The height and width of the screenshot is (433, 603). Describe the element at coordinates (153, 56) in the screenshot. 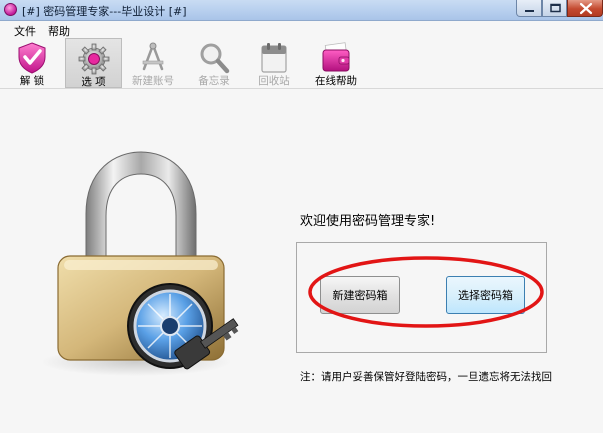

I see `drafting-compass-icon` at that location.